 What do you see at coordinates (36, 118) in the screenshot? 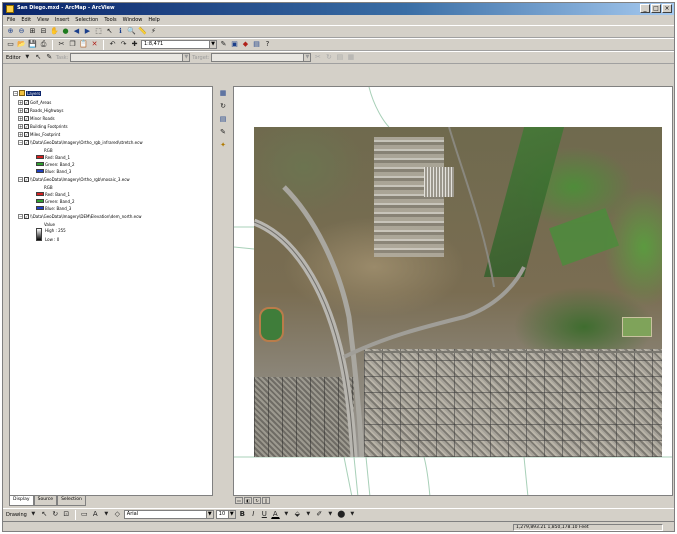
I see `toc-layer-row: + ✓ Minor Roads` at bounding box center [36, 118].